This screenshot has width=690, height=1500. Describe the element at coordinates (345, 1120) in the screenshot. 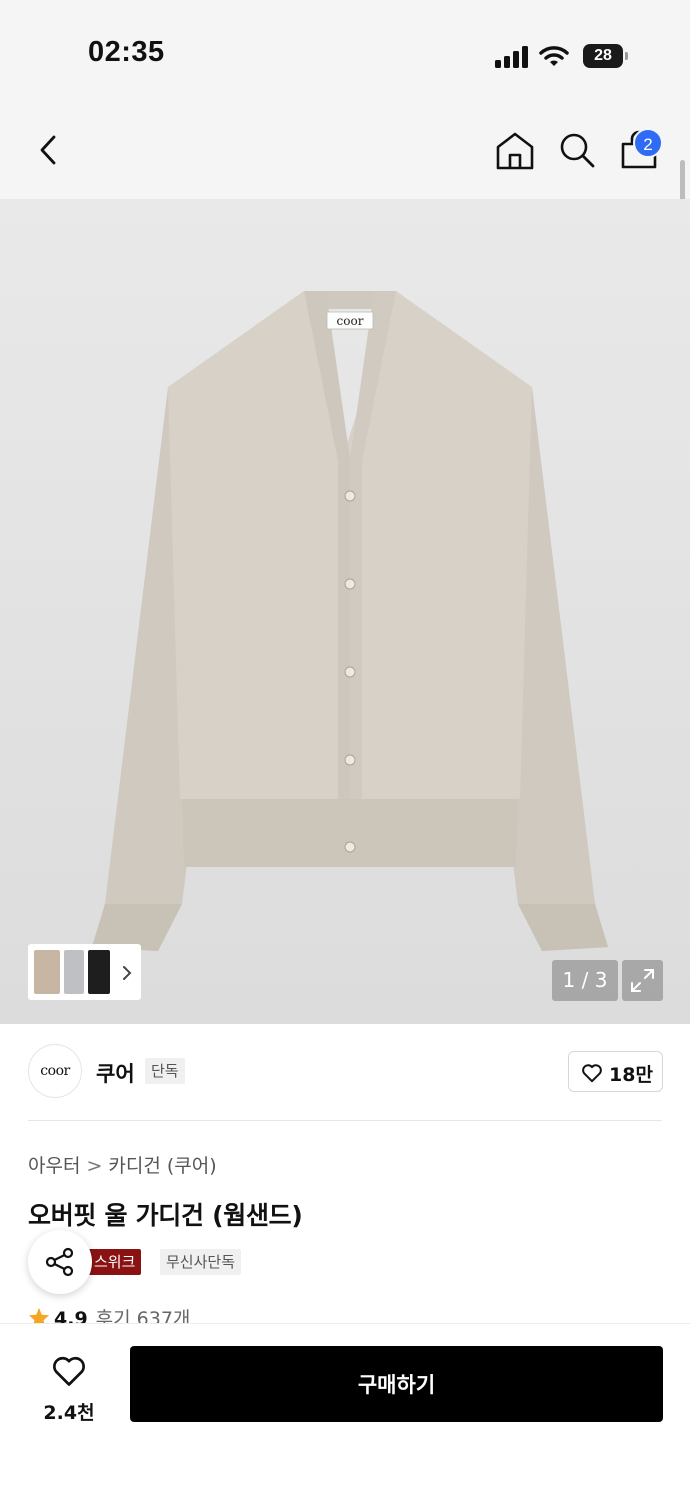

I see `divider` at that location.